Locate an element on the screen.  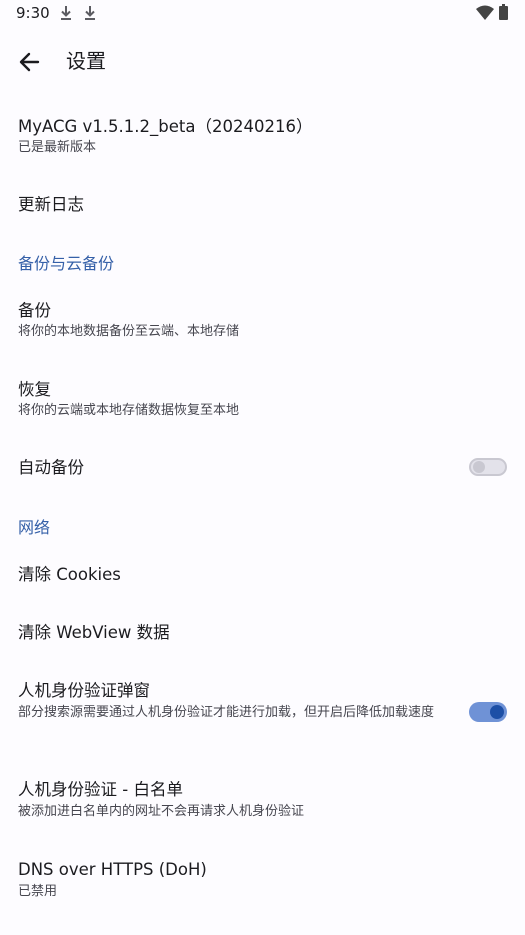
backup-subtitle: 将你的本地数据备份至云端、本地存储 is located at coordinates (129, 331).